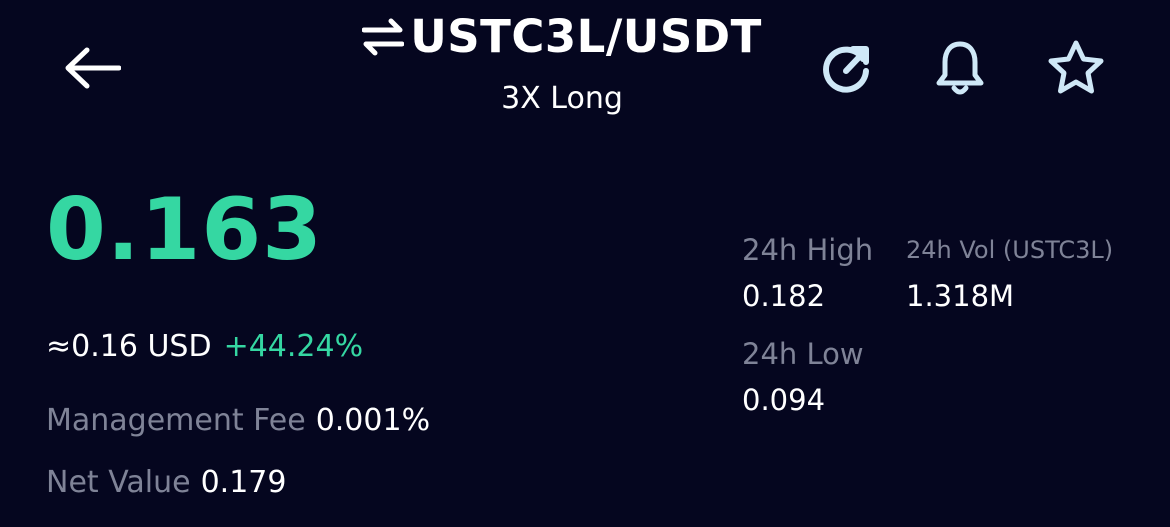  I want to click on usd-equivalent: ≈0.16 USD, so click(129, 346).